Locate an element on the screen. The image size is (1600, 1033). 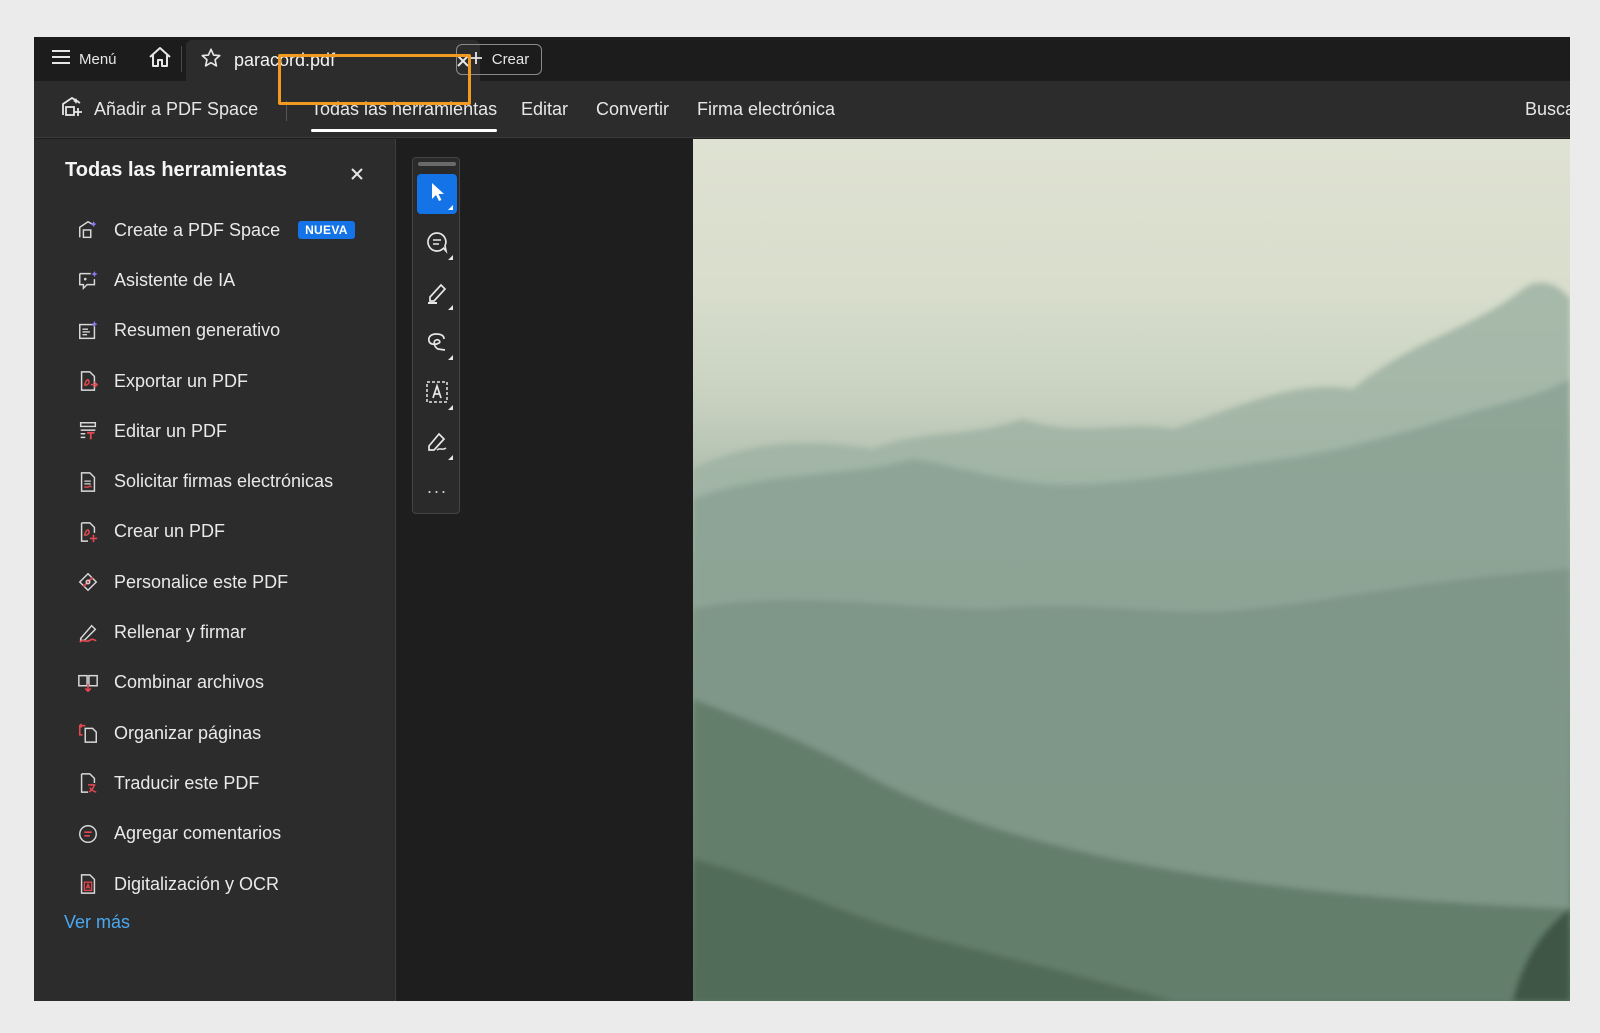
tool-label: Combinar archivos is located at coordinates (189, 682).